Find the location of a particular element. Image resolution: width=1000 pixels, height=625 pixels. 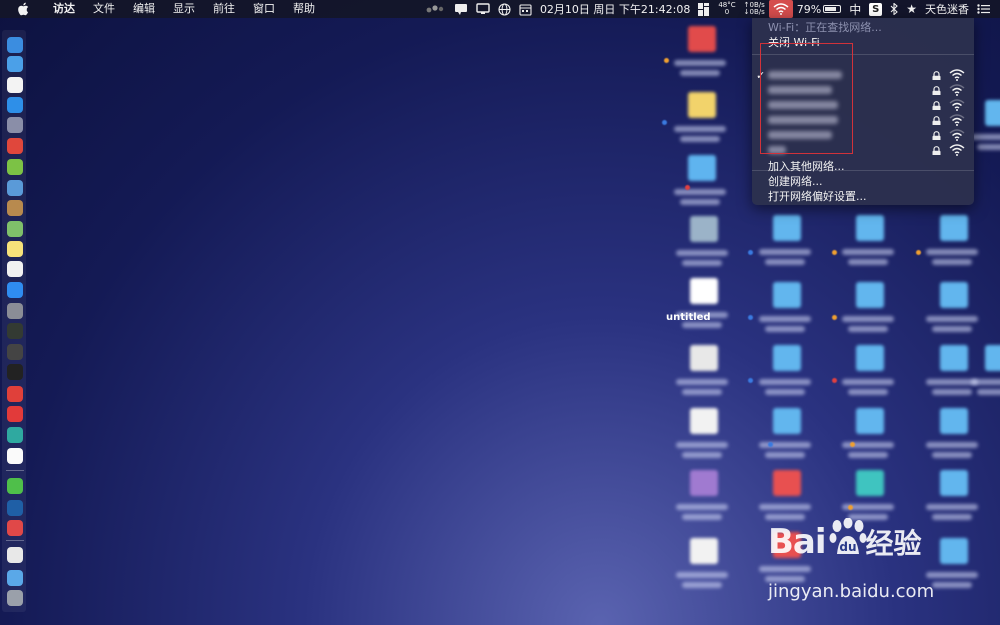

parallels-icon is located at coordinates (15, 528).